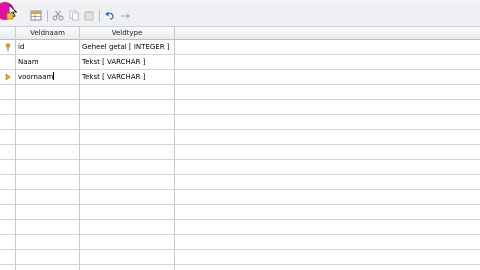  I want to click on field-name-input: voornaam, so click(47, 77).